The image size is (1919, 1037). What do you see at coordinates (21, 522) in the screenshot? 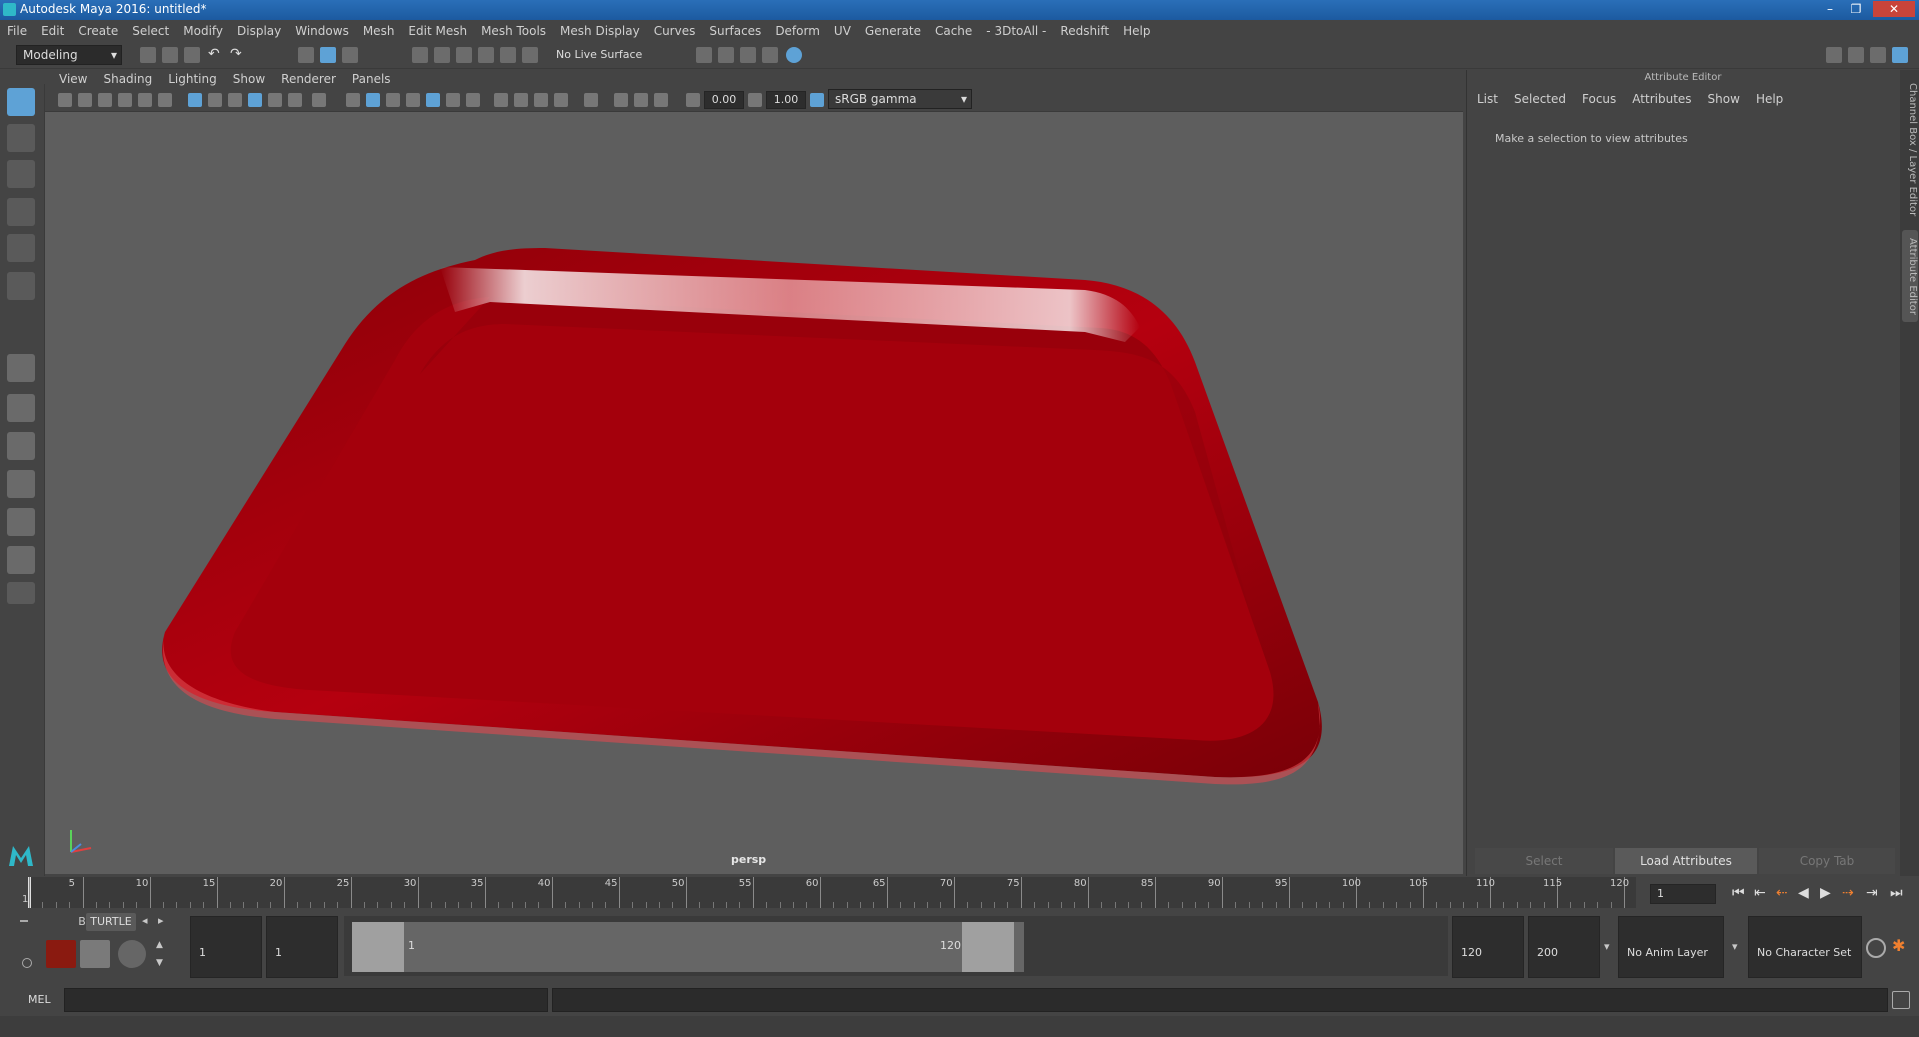
I see `persp-outliner-layout-icon` at bounding box center [21, 522].